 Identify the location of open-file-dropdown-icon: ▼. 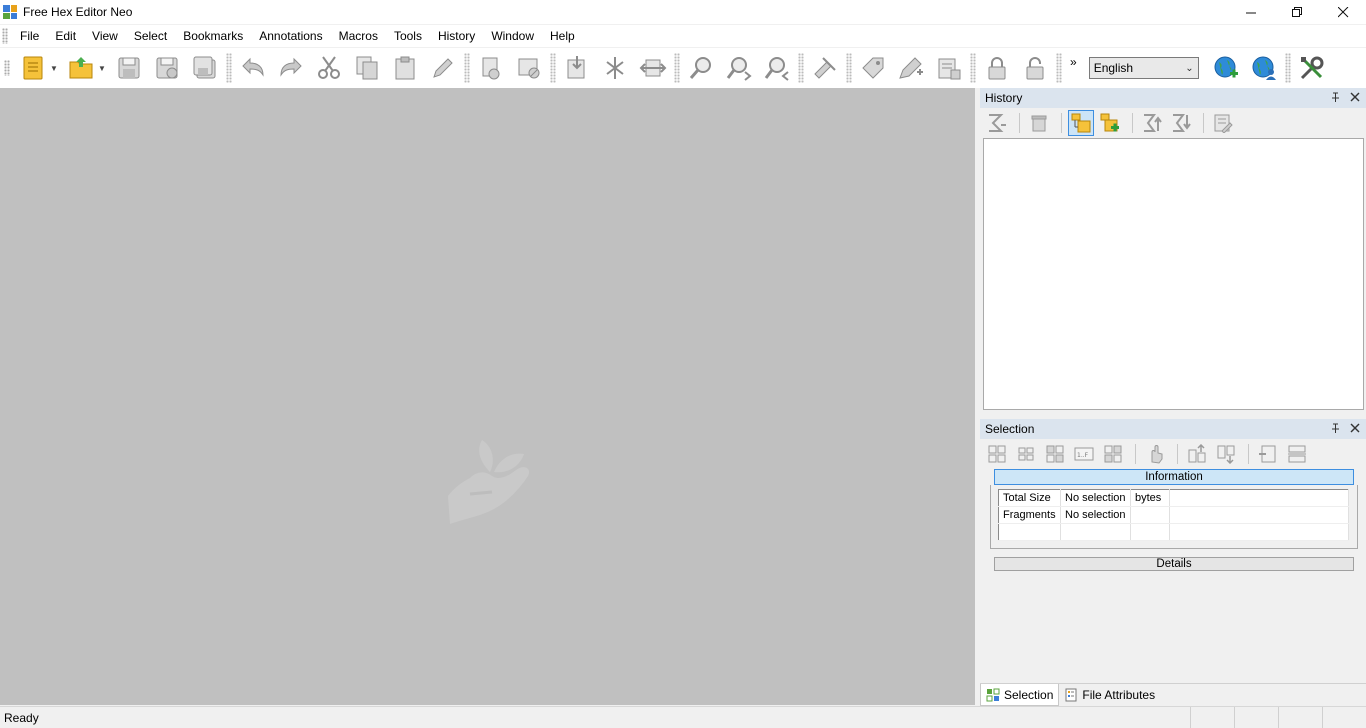
(102, 68).